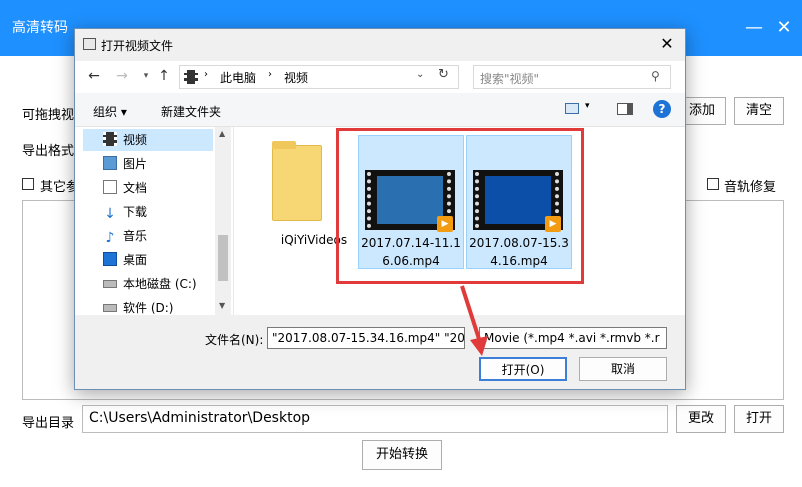  What do you see at coordinates (460, 206) in the screenshot?
I see `highlight-box` at bounding box center [460, 206].